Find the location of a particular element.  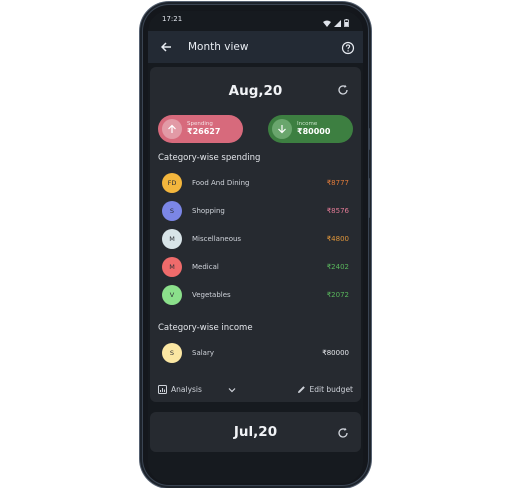

category-amount: ₹4800 is located at coordinates (337, 239).